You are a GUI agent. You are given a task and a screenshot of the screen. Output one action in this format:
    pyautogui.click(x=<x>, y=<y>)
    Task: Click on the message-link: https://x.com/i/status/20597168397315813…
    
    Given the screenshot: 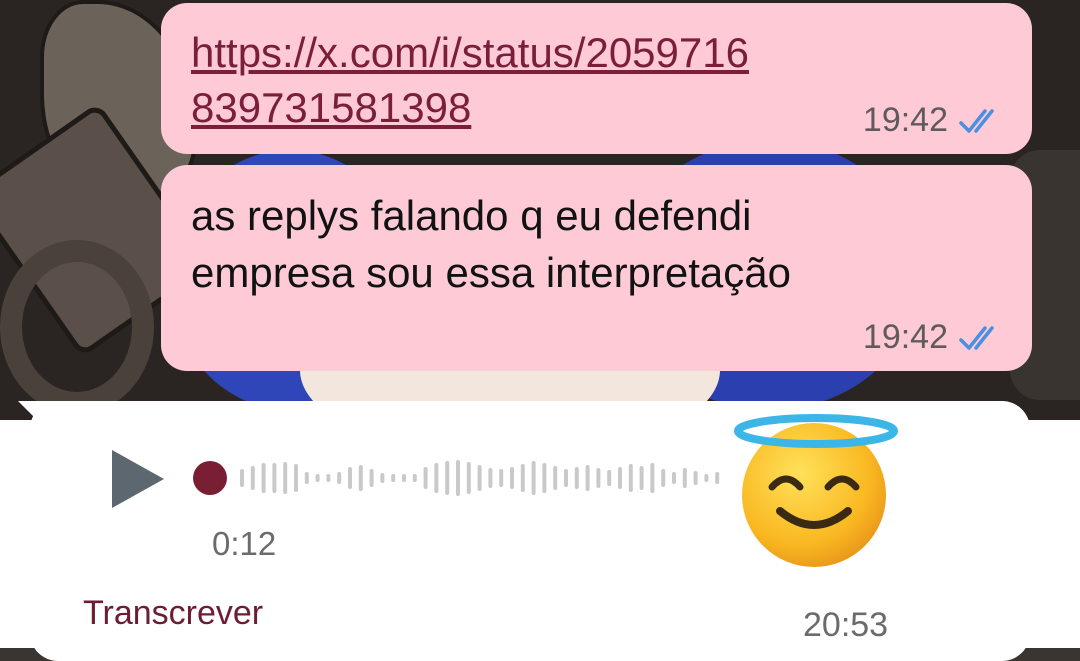 What is the action you would take?
    pyautogui.click(x=471, y=80)
    